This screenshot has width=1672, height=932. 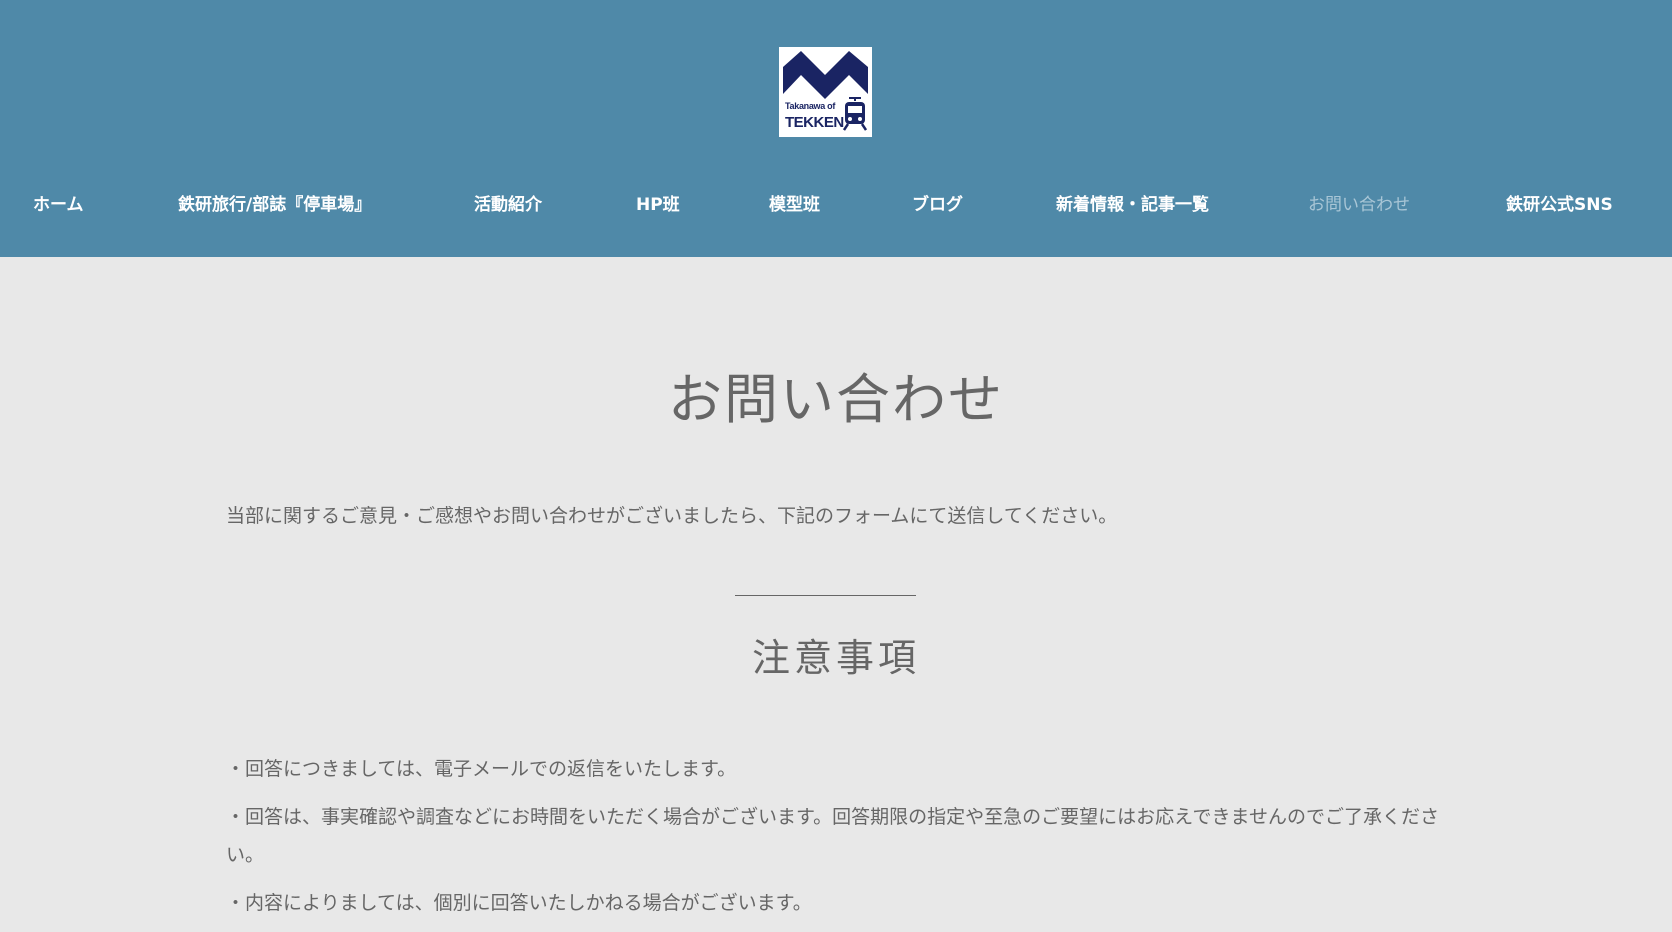 What do you see at coordinates (825, 92) in the screenshot?
I see `site-logo: Takanawa of TEKKEN` at bounding box center [825, 92].